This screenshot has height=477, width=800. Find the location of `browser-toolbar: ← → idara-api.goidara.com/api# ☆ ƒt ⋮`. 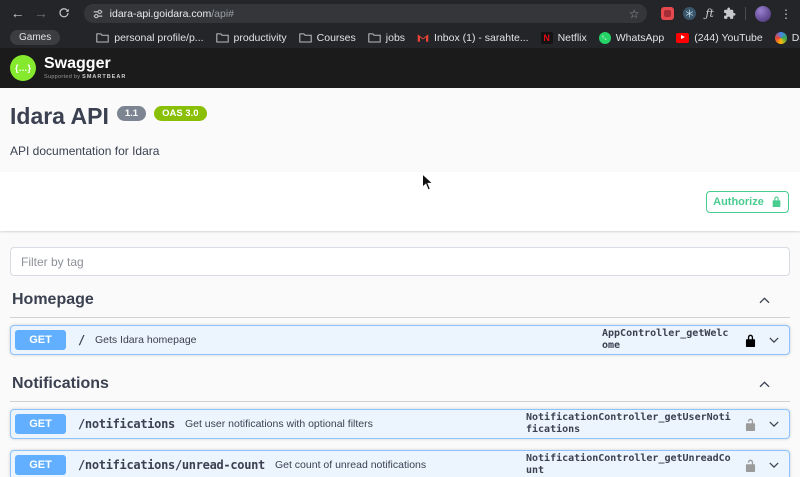

browser-toolbar: ← → idara-api.goidara.com/api# ☆ ƒt ⋮ is located at coordinates (400, 13).